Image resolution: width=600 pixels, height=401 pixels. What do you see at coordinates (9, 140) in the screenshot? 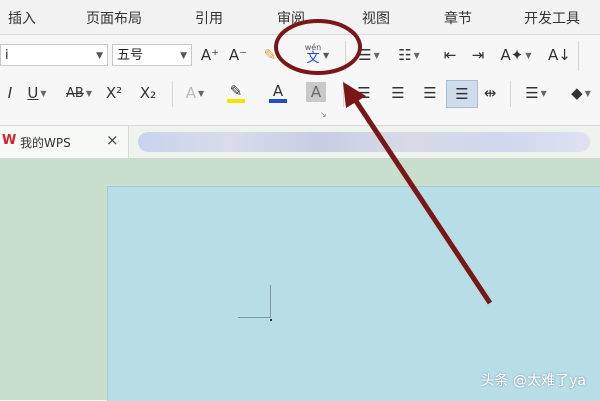
I see `wps-logo-icon: W` at bounding box center [9, 140].